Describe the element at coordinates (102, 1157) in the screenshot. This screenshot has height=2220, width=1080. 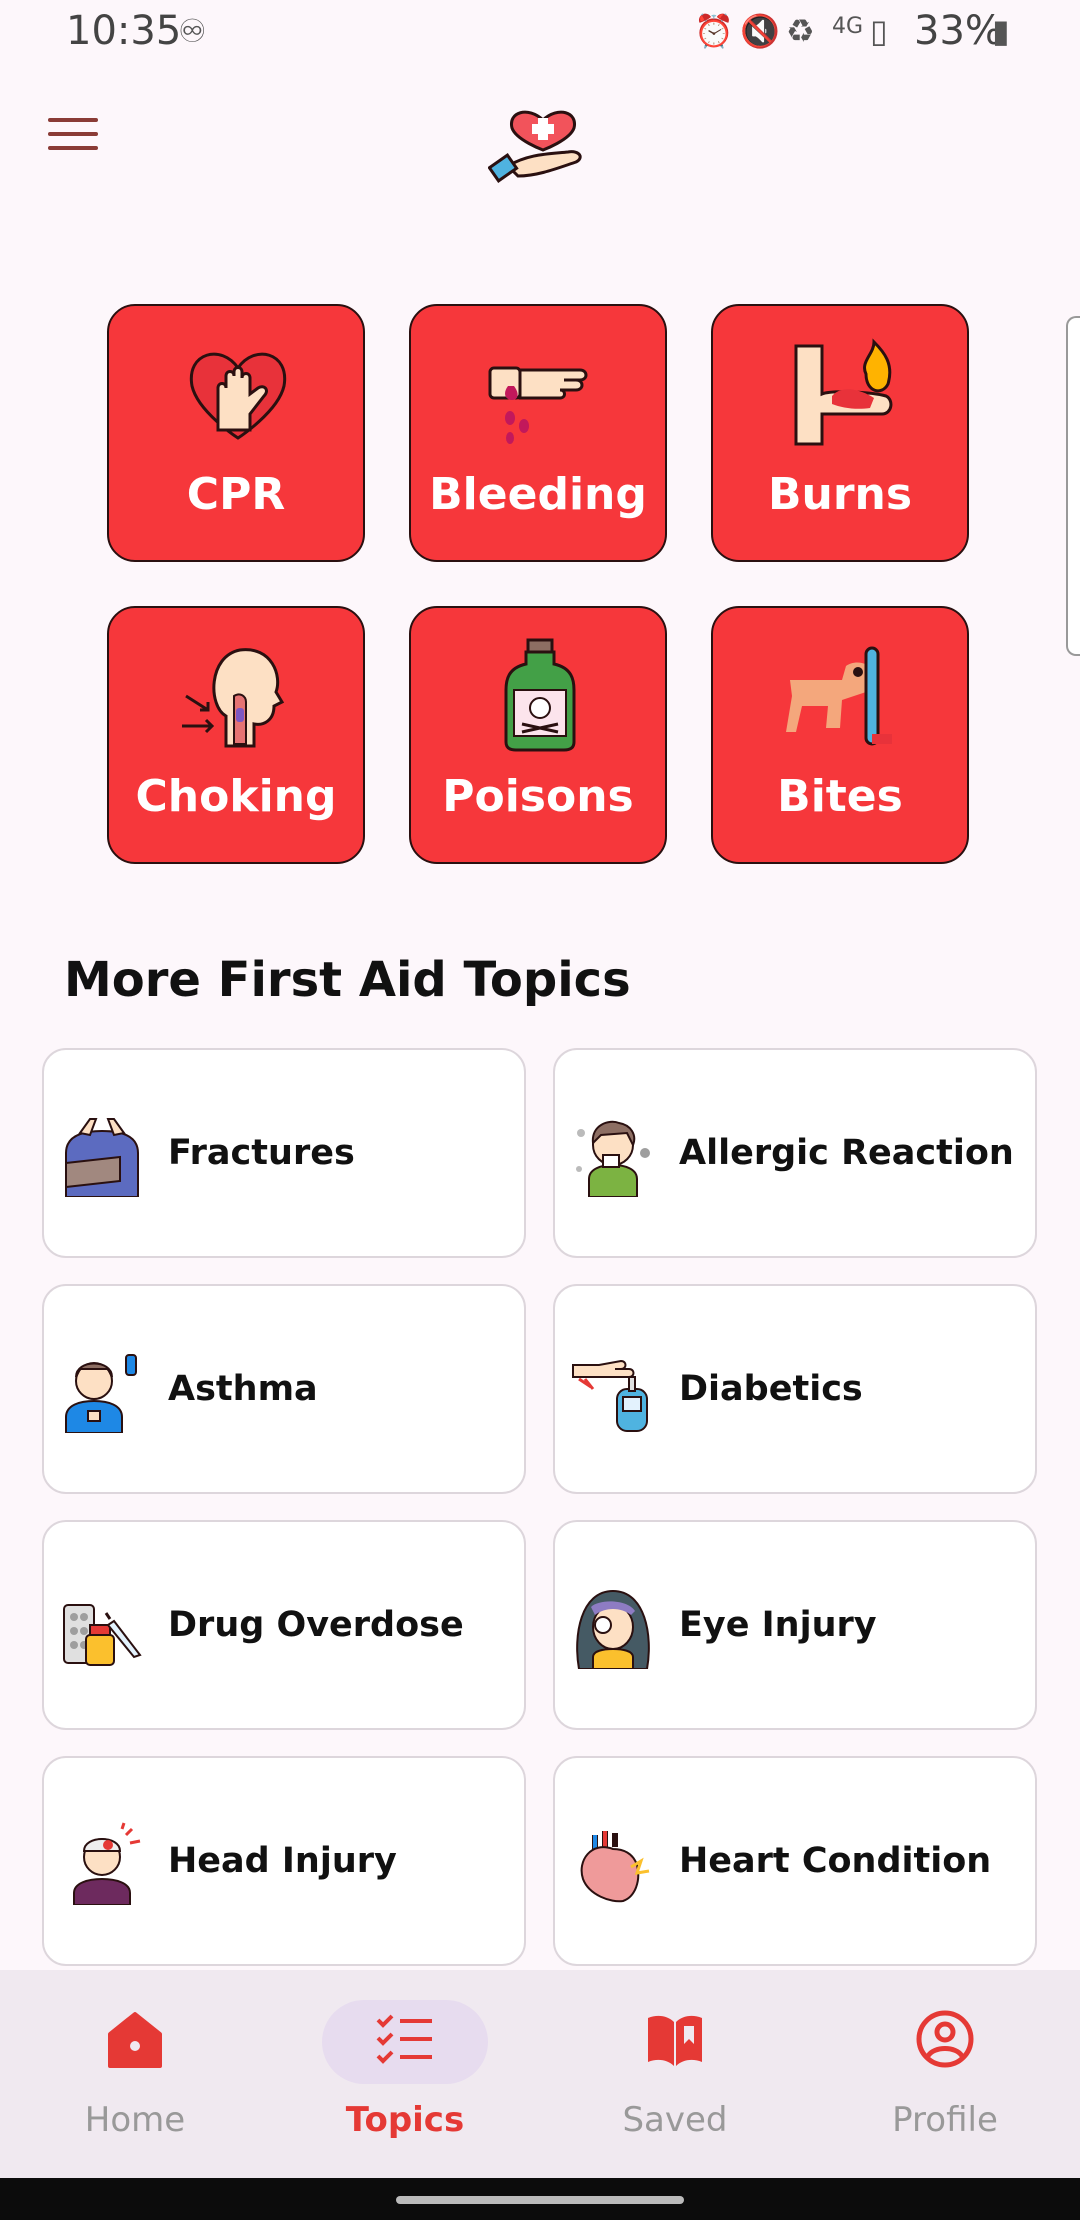
I see `arm-sling-icon` at that location.